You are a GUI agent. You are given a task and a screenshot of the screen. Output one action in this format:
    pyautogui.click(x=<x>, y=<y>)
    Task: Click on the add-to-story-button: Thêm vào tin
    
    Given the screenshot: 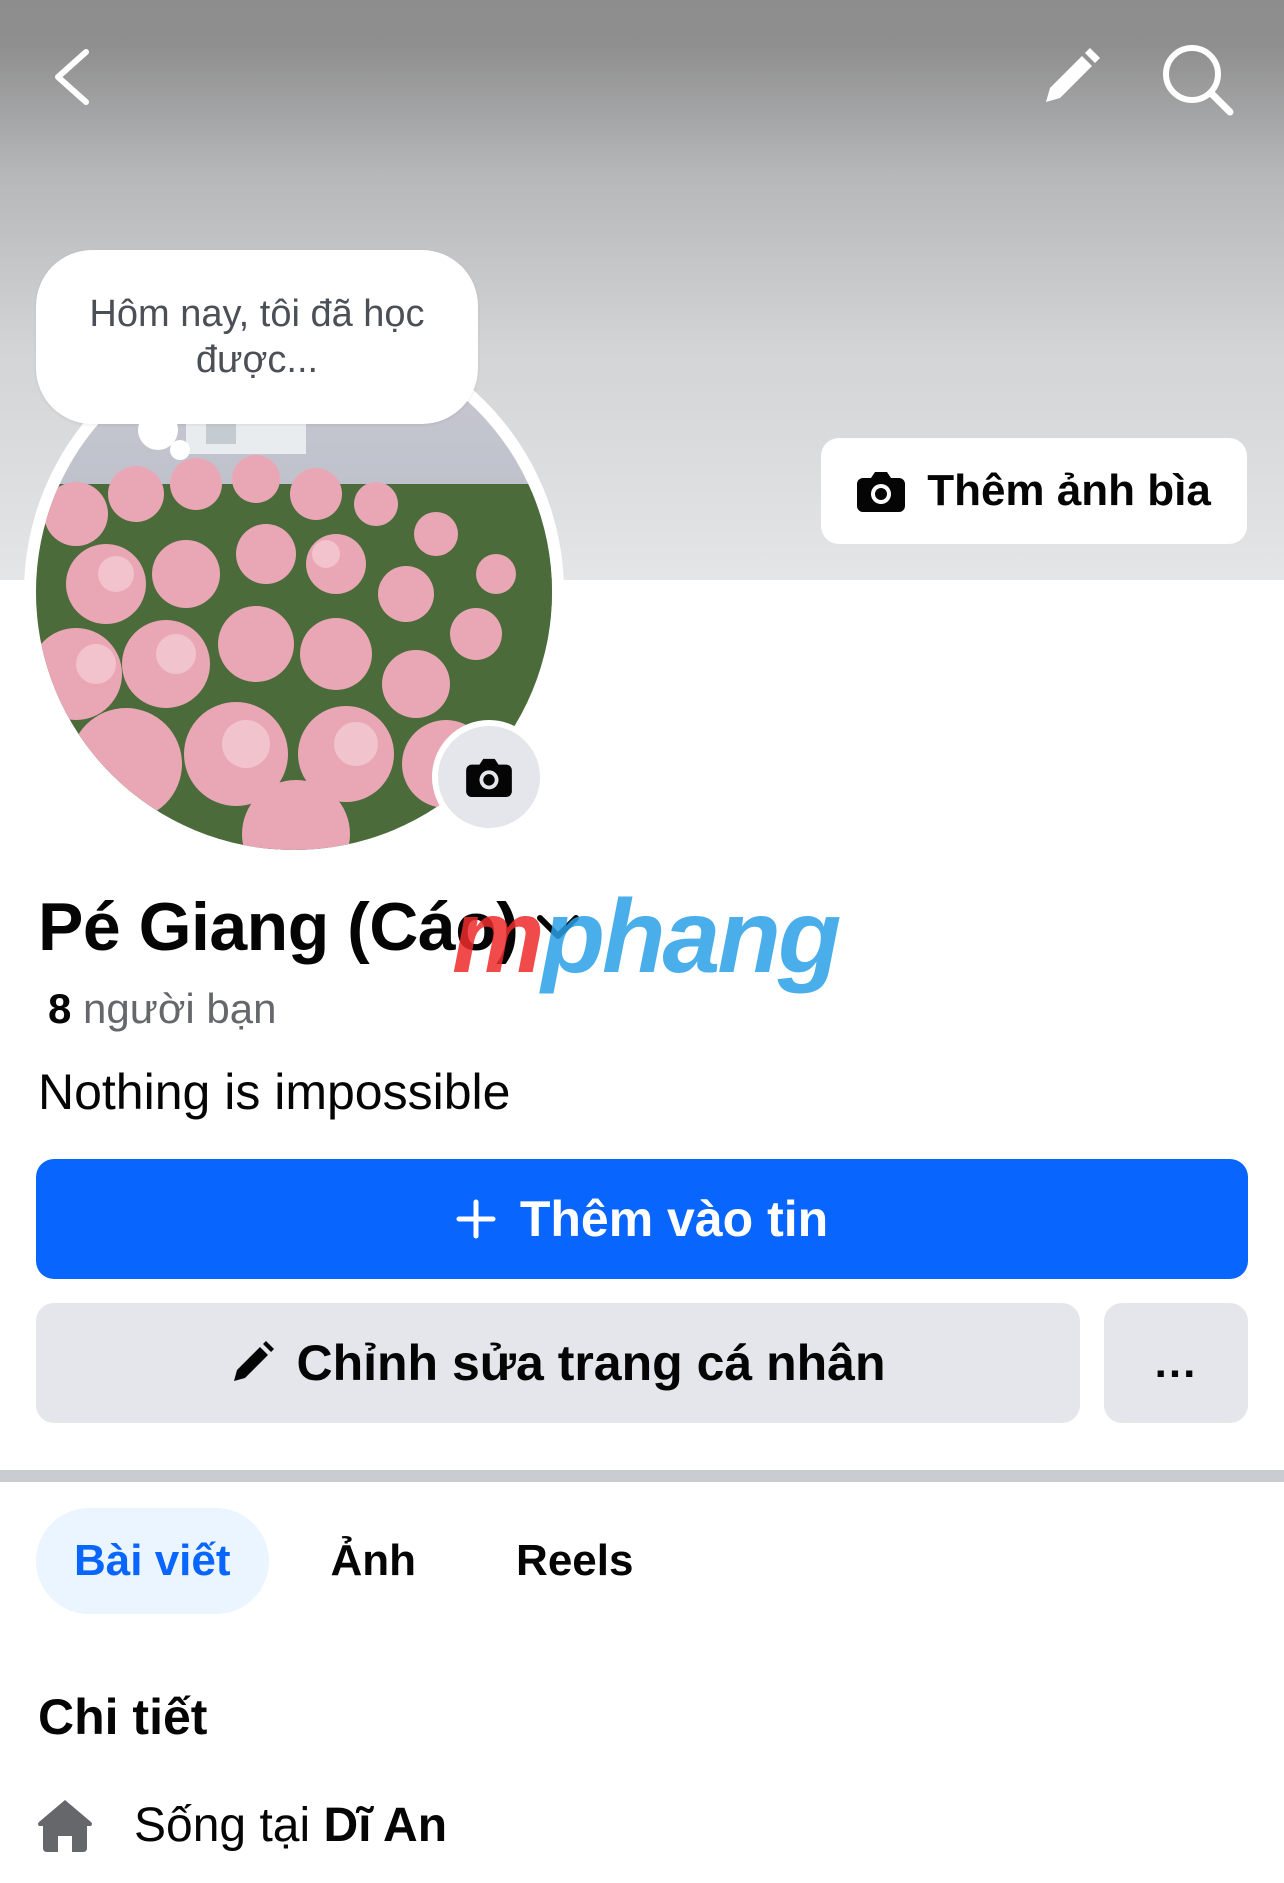 What is the action you would take?
    pyautogui.click(x=642, y=1219)
    